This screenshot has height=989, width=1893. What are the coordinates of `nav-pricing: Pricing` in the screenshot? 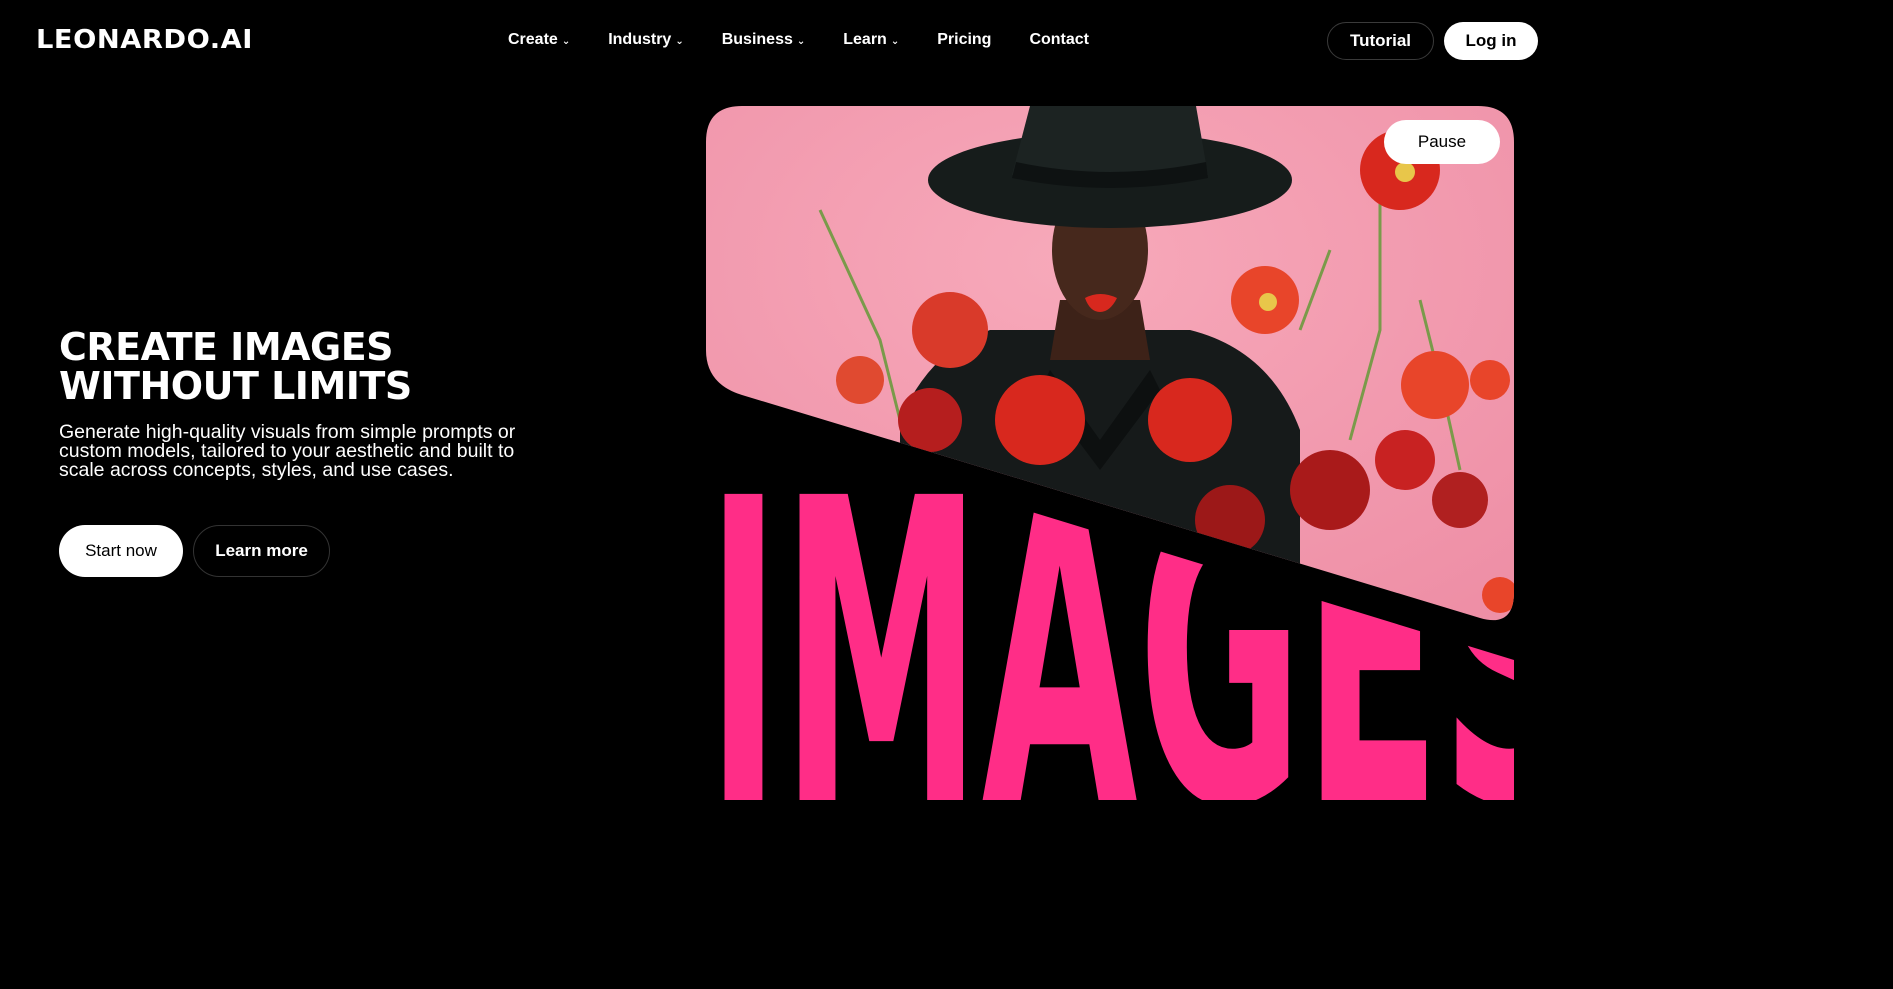 It's located at (964, 40).